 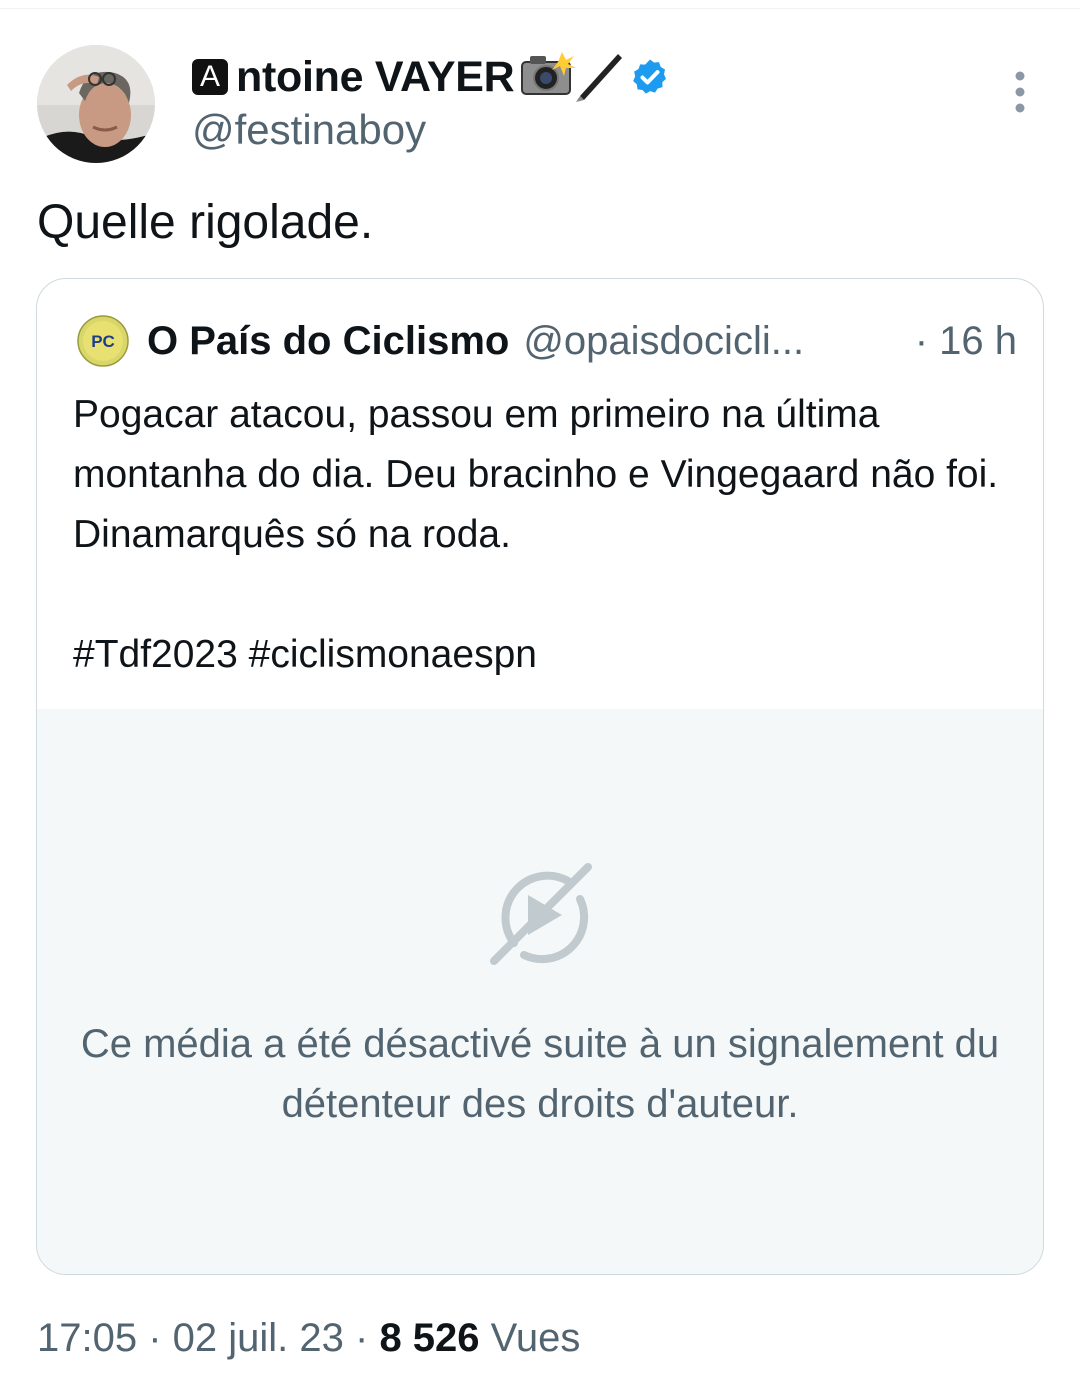 I want to click on more-options-button, so click(x=1020, y=92).